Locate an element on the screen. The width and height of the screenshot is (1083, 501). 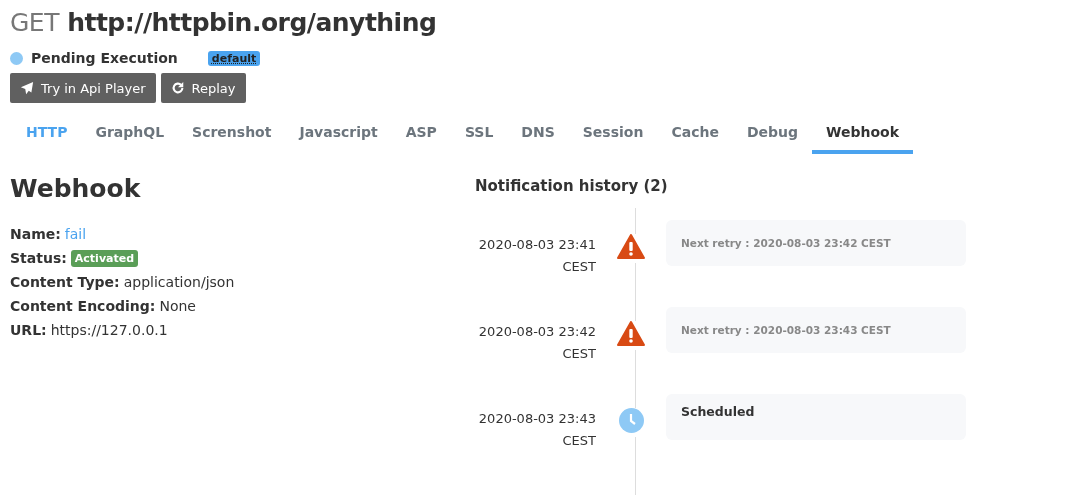
event-card: Next retry : 2020-08-03 23:43 CEST is located at coordinates (816, 330).